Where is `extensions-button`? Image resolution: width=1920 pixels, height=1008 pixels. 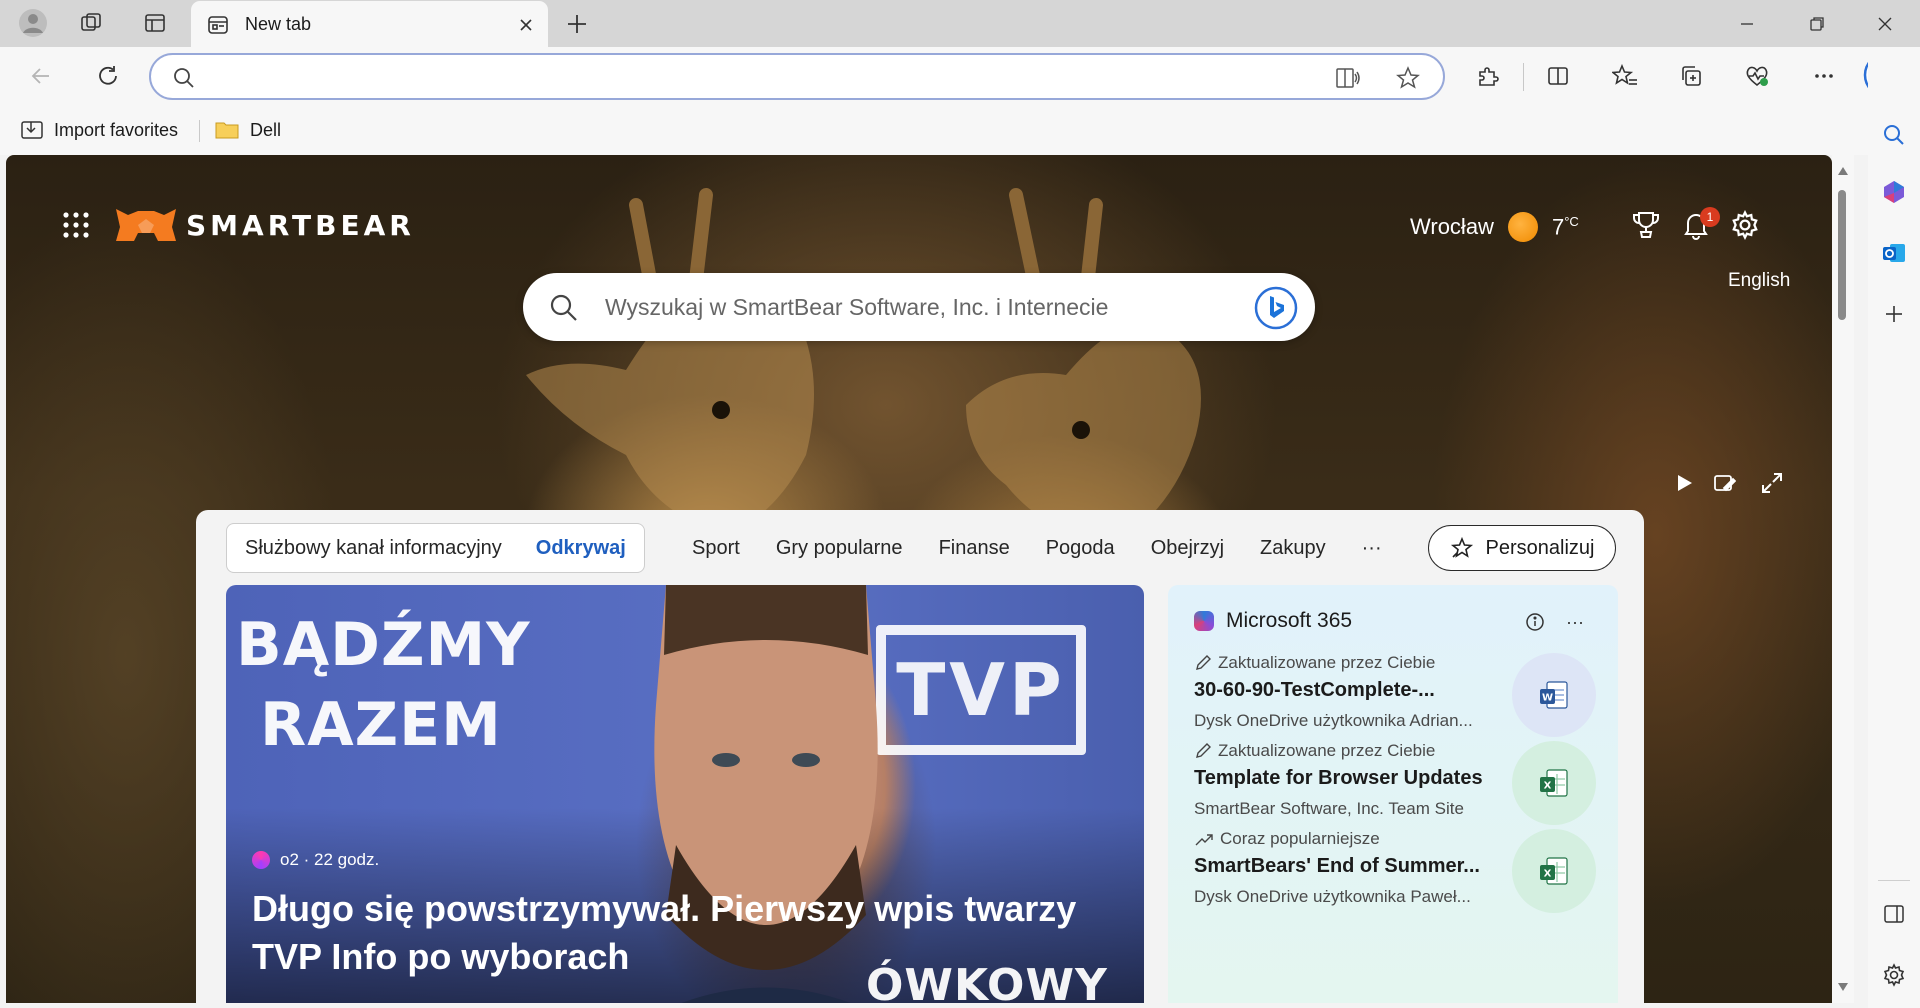
extensions-button is located at coordinates (1488, 76).